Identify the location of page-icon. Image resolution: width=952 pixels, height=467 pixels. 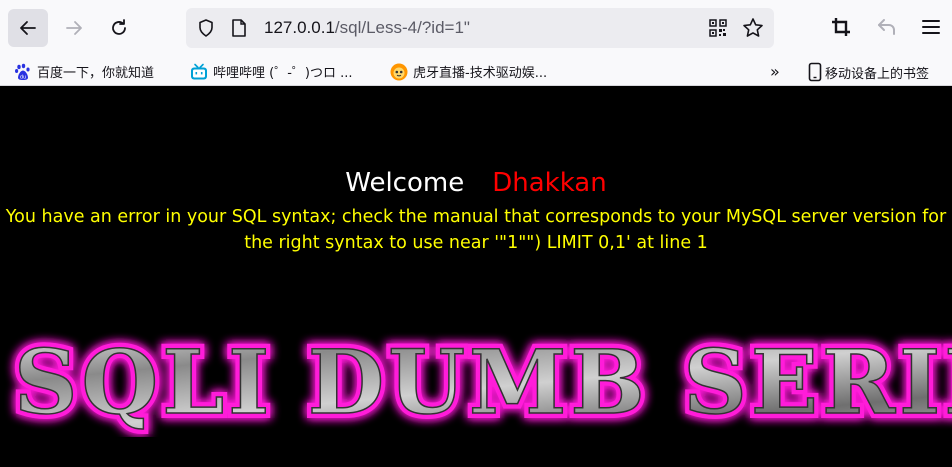
(239, 28).